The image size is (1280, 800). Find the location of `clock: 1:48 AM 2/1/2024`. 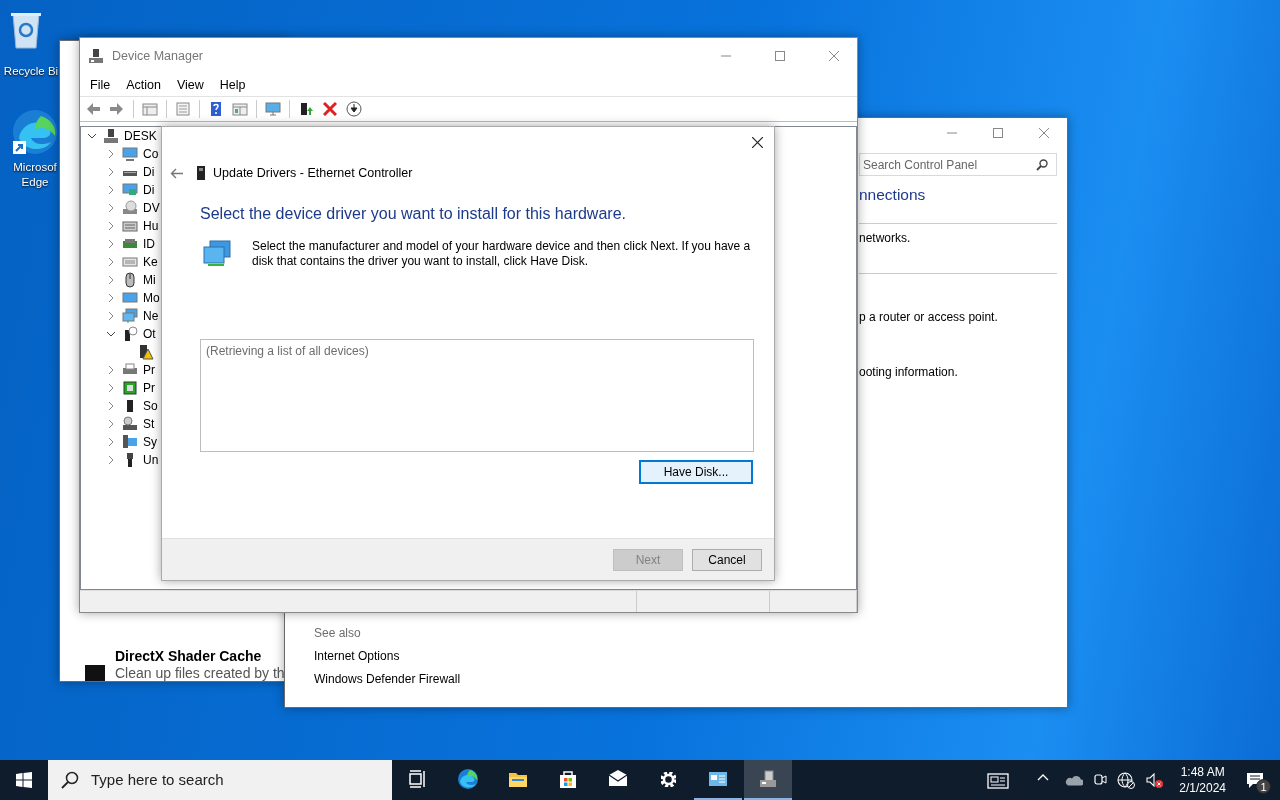

clock: 1:48 AM 2/1/2024 is located at coordinates (1202, 780).